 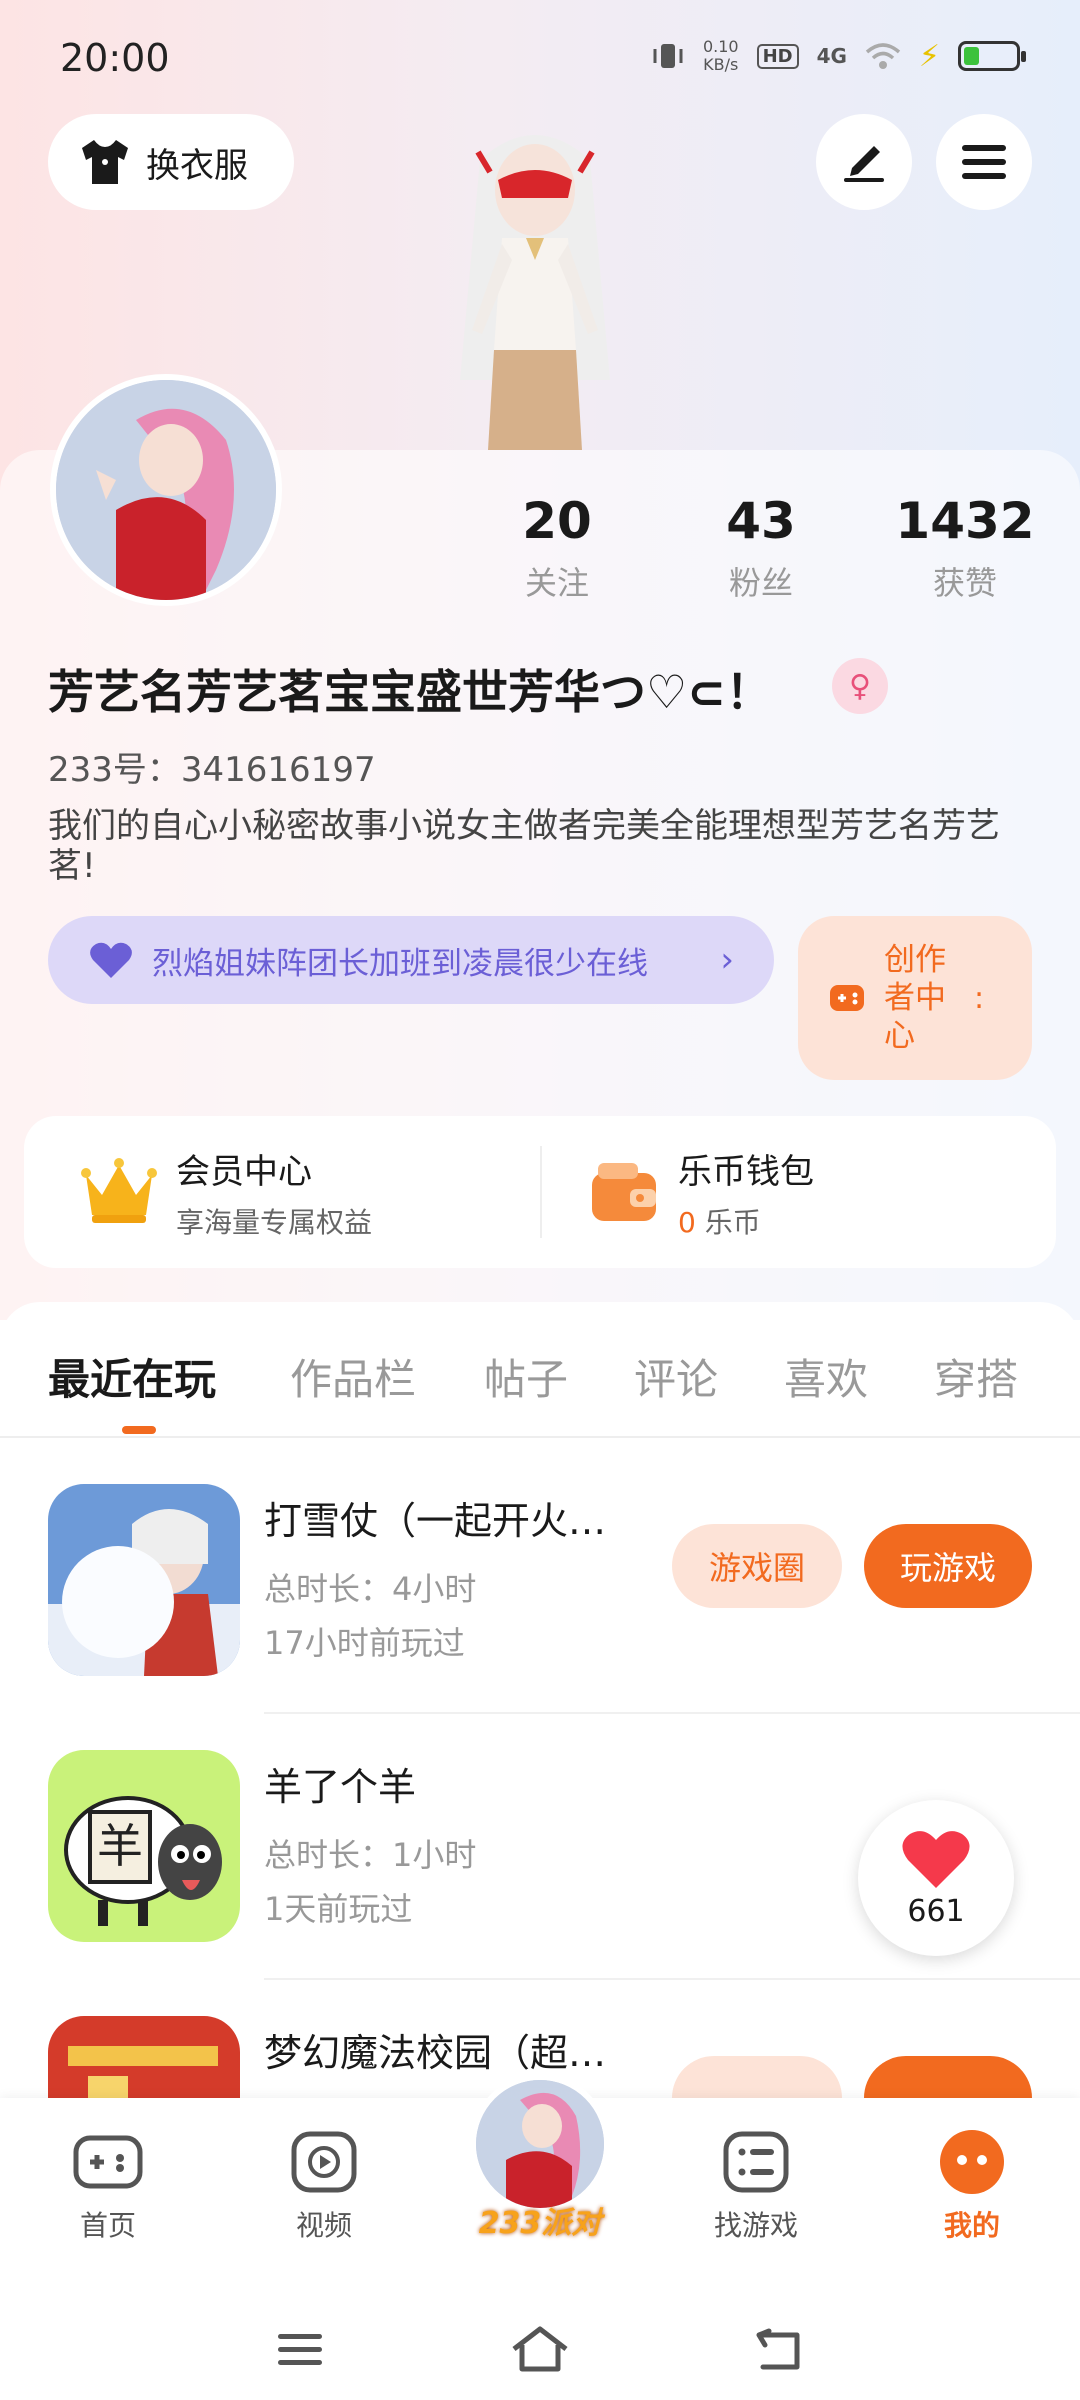 I want to click on status-message-text: 烈焰姐妹阵团长加班到凌晨很少在线, so click(x=400, y=963).